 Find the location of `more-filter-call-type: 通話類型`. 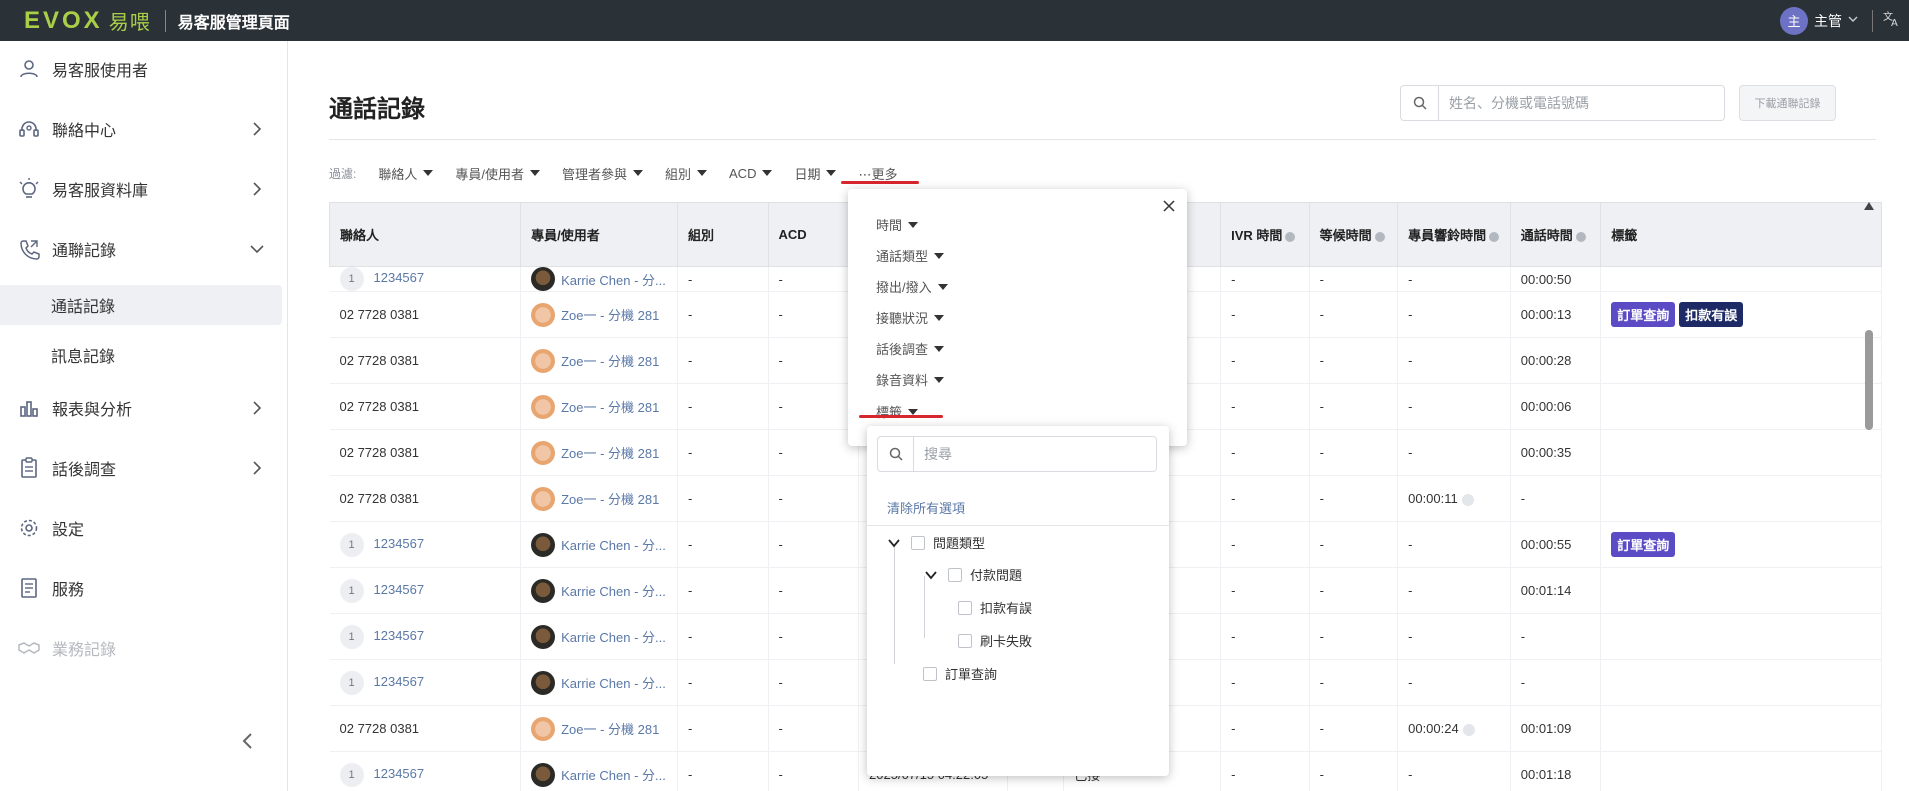

more-filter-call-type: 通話類型 is located at coordinates (910, 255).